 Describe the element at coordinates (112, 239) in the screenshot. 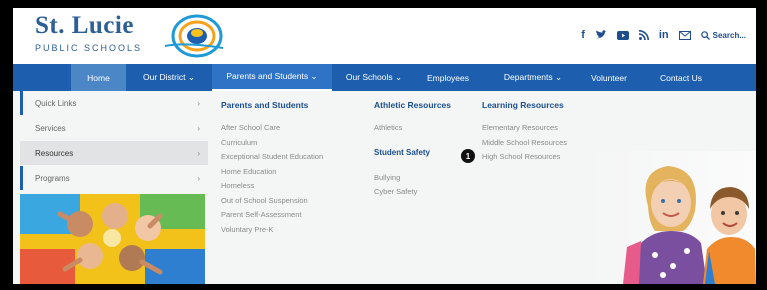

I see `kids-circle-photo` at that location.